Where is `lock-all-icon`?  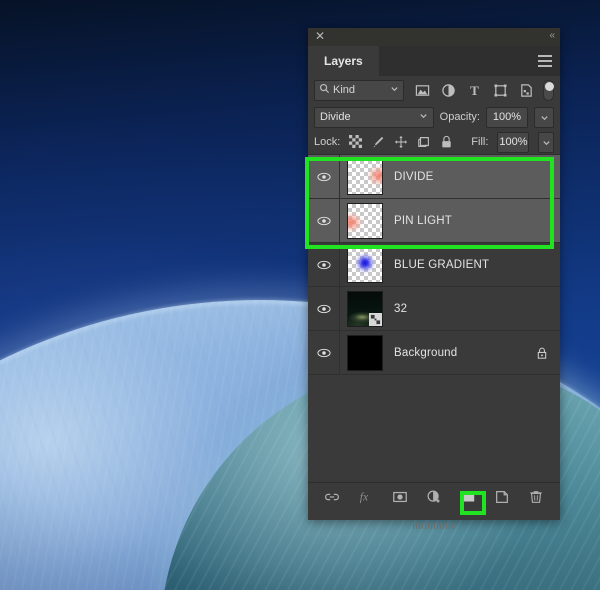
lock-all-icon is located at coordinates (446, 142).